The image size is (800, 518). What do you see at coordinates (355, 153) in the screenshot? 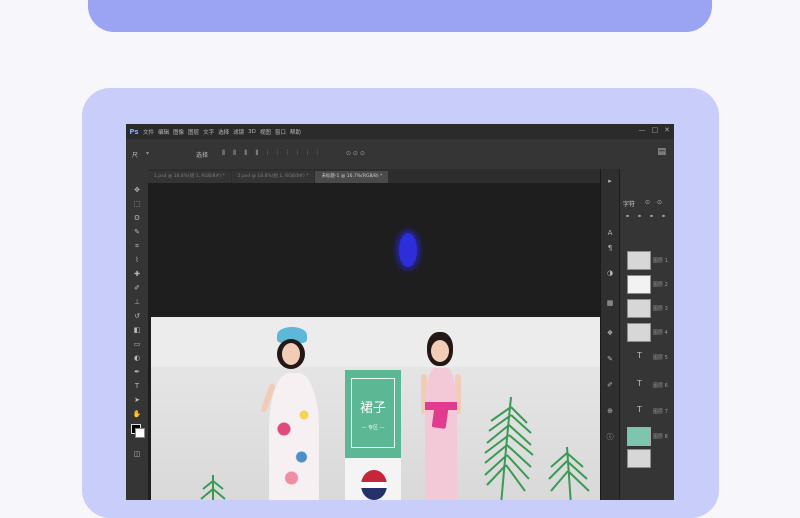
I see `options-extra-icons: ⊙ ⊙ ⊙` at bounding box center [355, 153].